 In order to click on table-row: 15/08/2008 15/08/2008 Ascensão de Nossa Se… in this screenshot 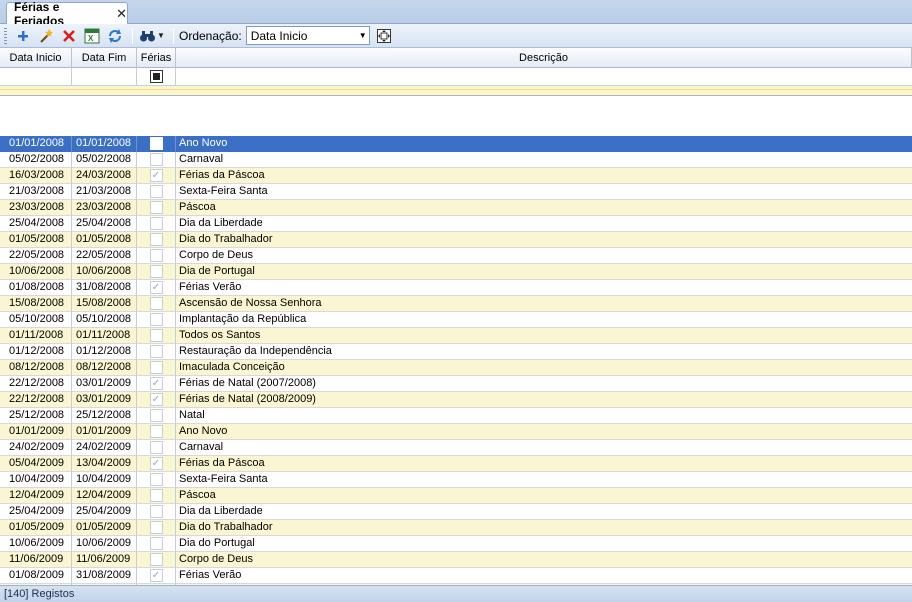, I will do `click(456, 304)`.